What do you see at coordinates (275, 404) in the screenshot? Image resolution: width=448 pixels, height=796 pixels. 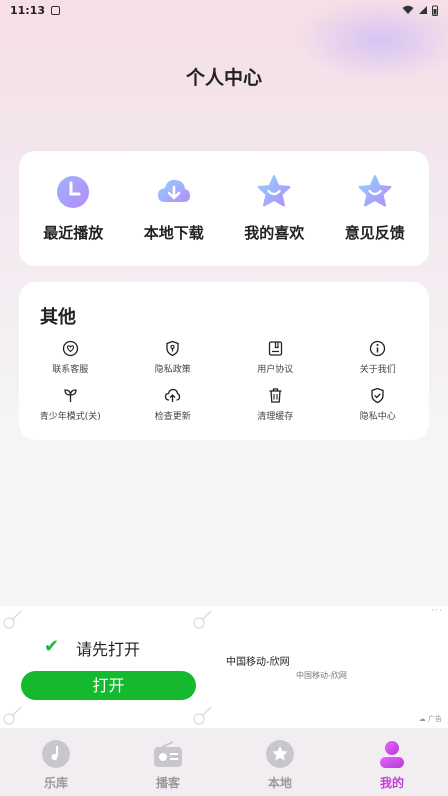 I see `clear-cache-button: 清理缓存` at bounding box center [275, 404].